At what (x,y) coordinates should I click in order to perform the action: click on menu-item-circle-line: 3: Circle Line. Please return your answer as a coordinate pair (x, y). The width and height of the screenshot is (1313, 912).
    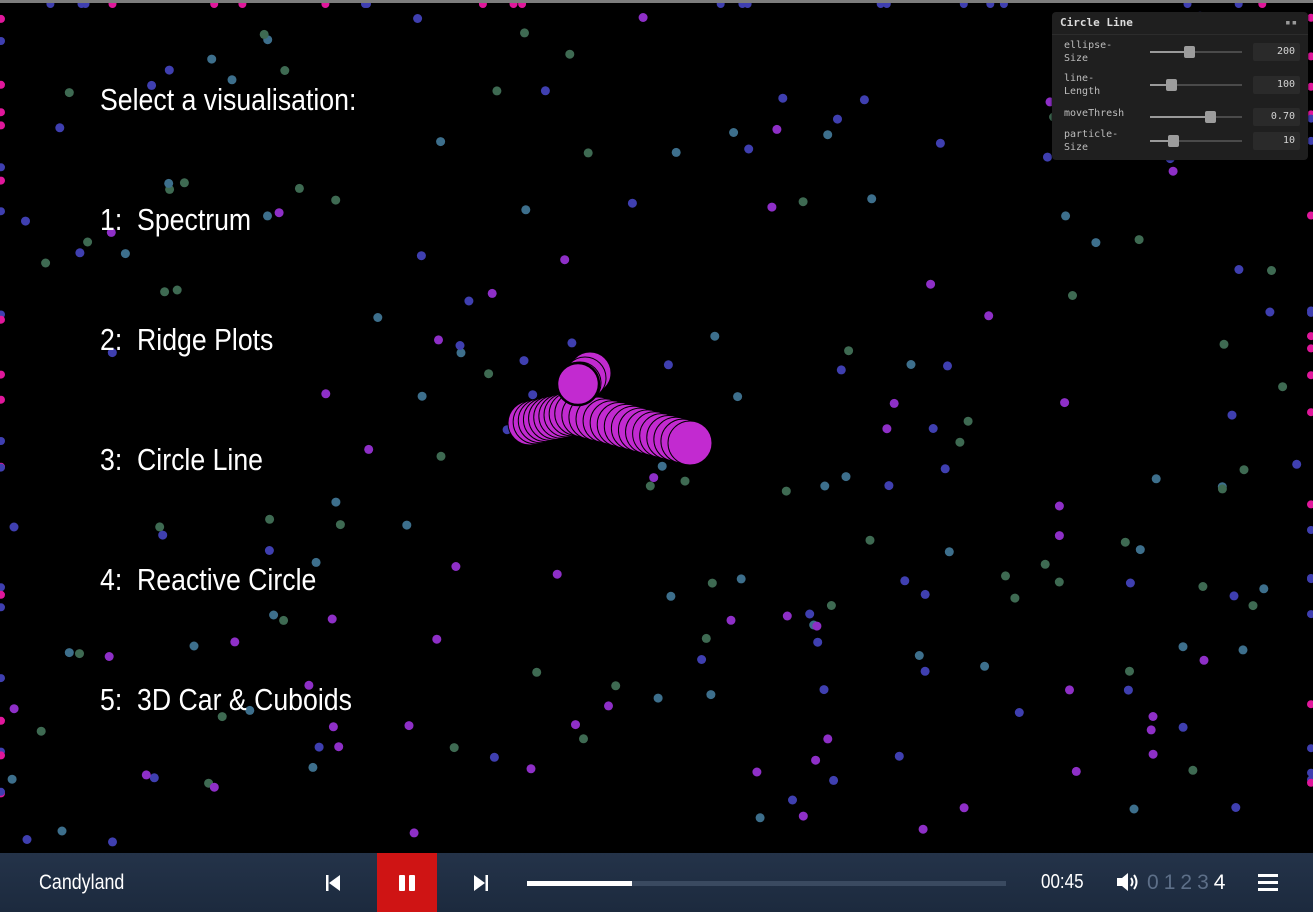
    Looking at the image, I should click on (228, 460).